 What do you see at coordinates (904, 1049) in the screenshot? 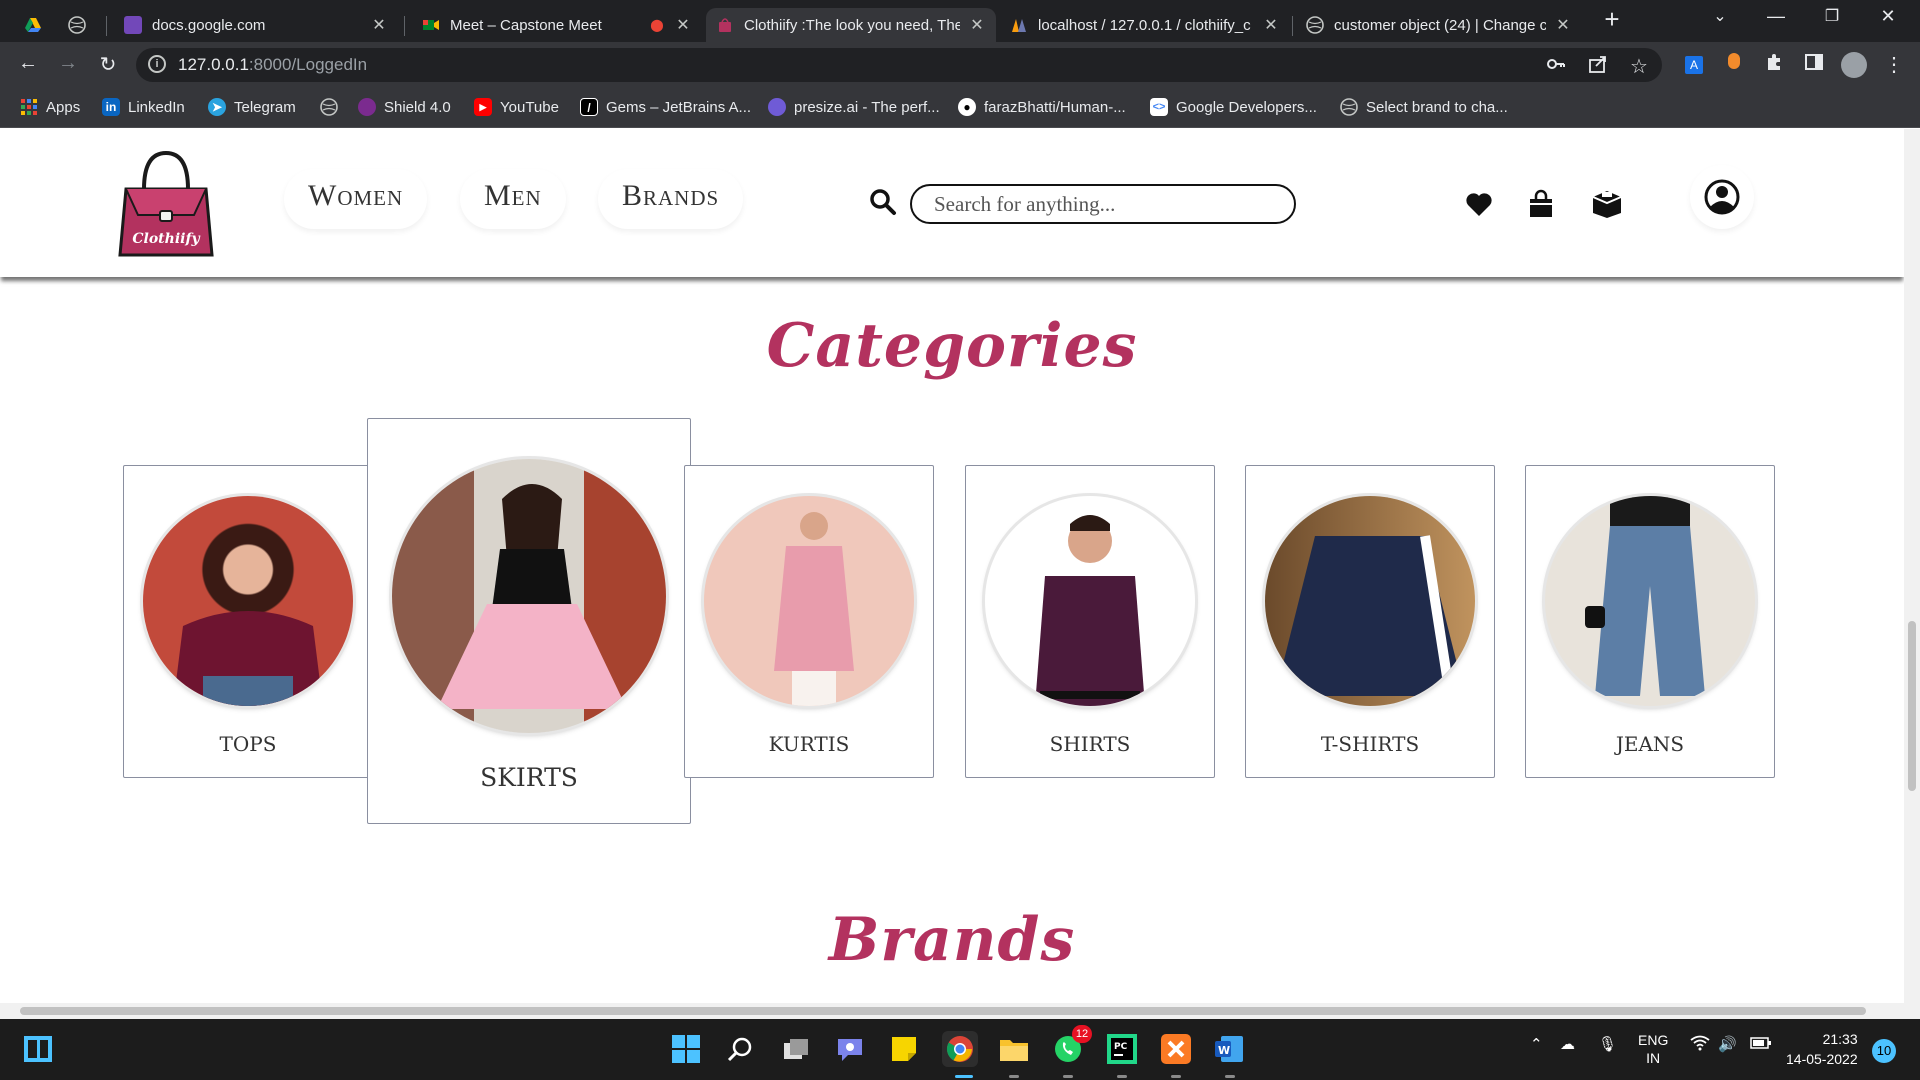
I see `sticky-notes-icon` at bounding box center [904, 1049].